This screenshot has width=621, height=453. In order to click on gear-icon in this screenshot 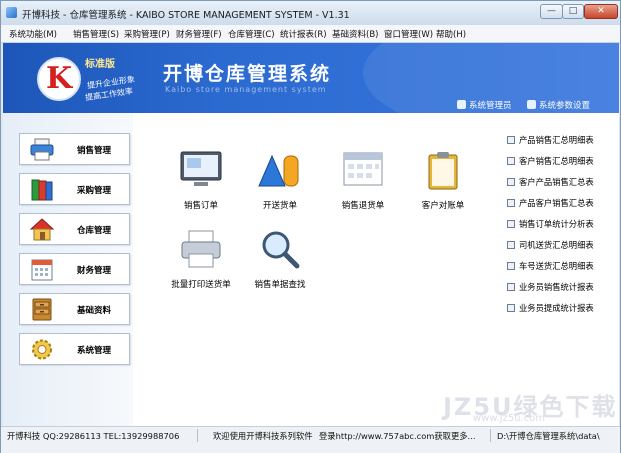, I will do `click(42, 349)`.